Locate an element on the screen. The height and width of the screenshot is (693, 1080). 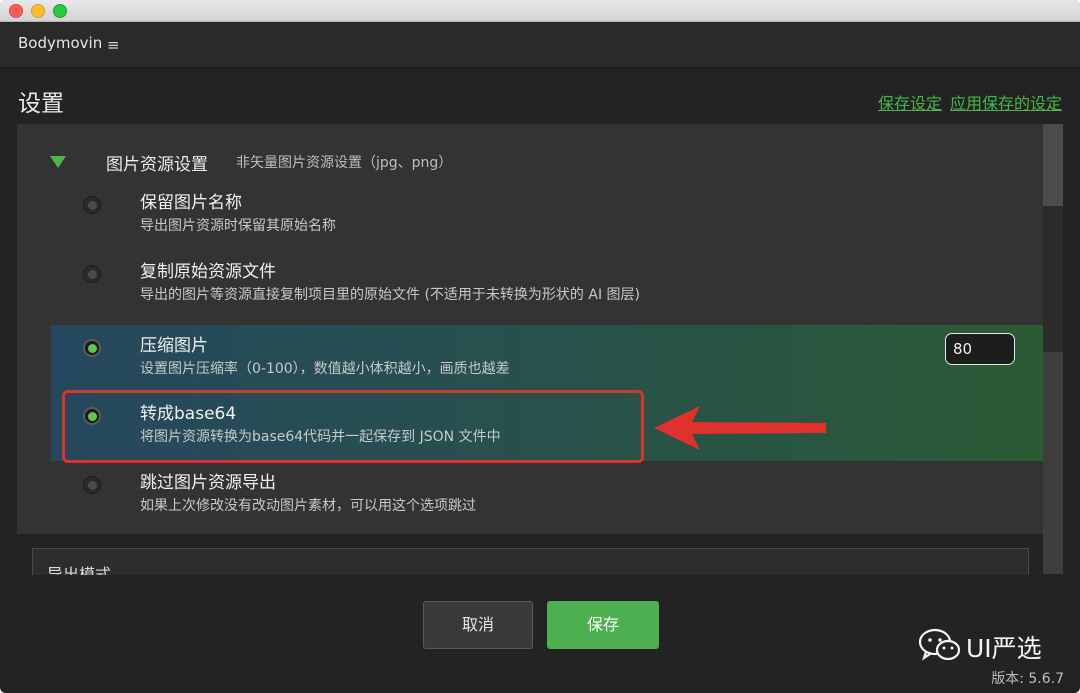
scrollbar-thumb is located at coordinates (1053, 165).